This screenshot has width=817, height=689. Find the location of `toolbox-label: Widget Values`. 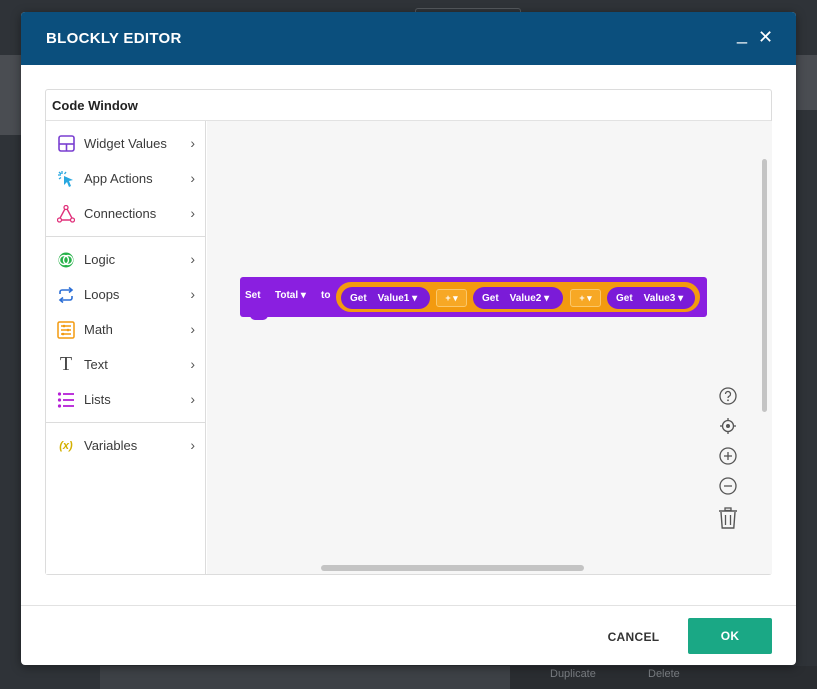

toolbox-label: Widget Values is located at coordinates (125, 143).